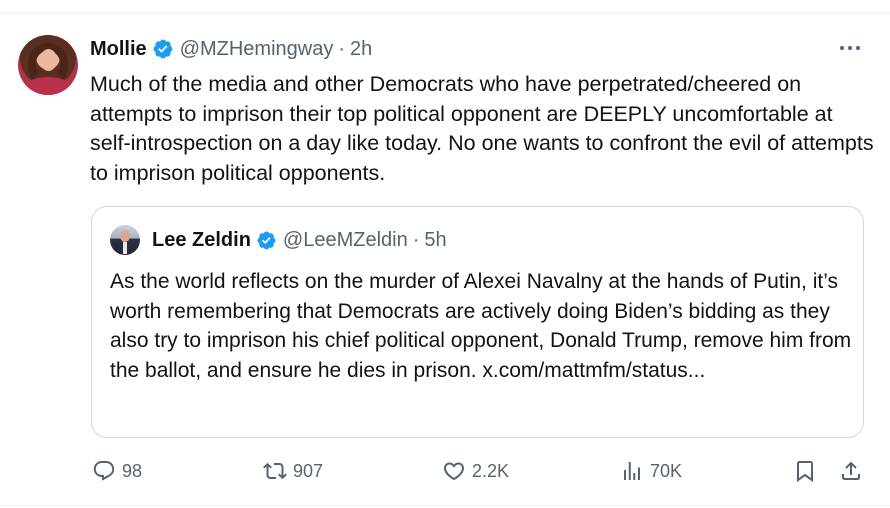 The width and height of the screenshot is (890, 508). I want to click on views-icon, so click(632, 471).